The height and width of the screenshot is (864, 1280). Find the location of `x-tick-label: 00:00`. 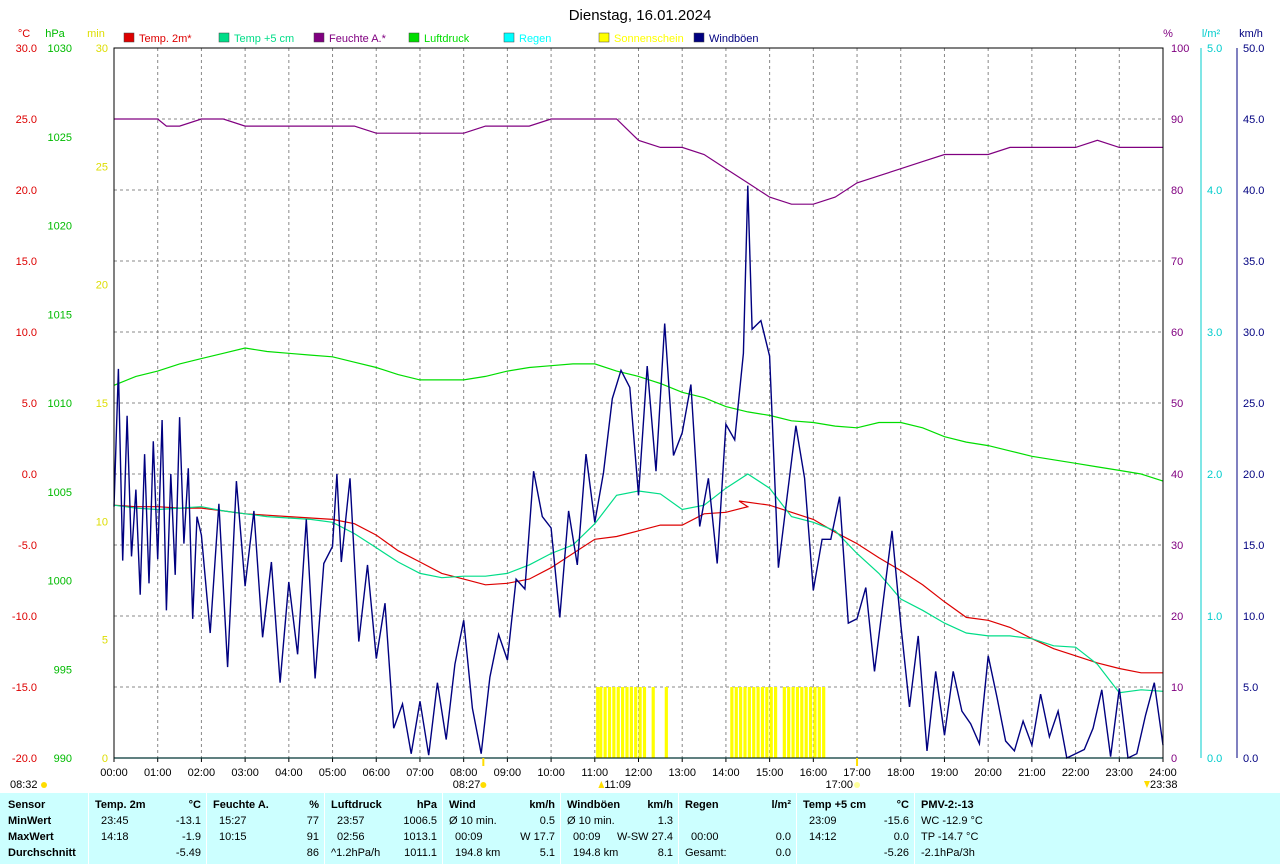

x-tick-label: 00:00 is located at coordinates (114, 773).